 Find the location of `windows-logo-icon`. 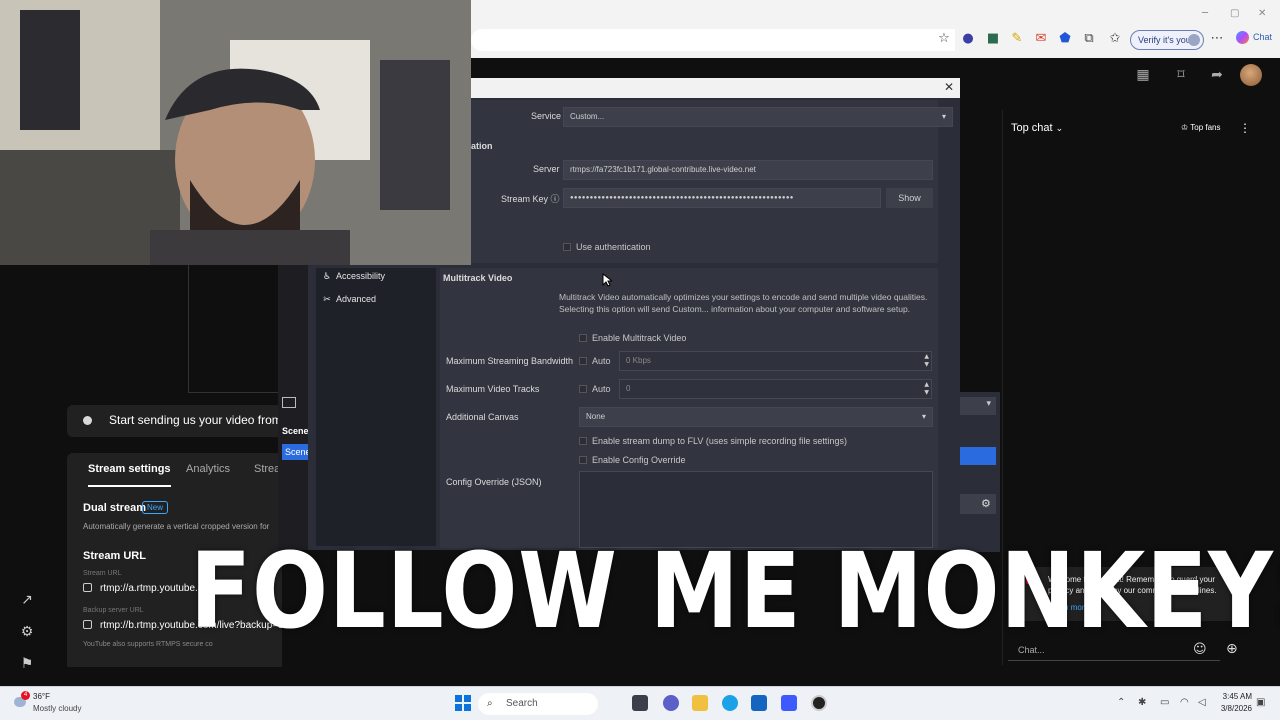

windows-logo-icon is located at coordinates (463, 703).